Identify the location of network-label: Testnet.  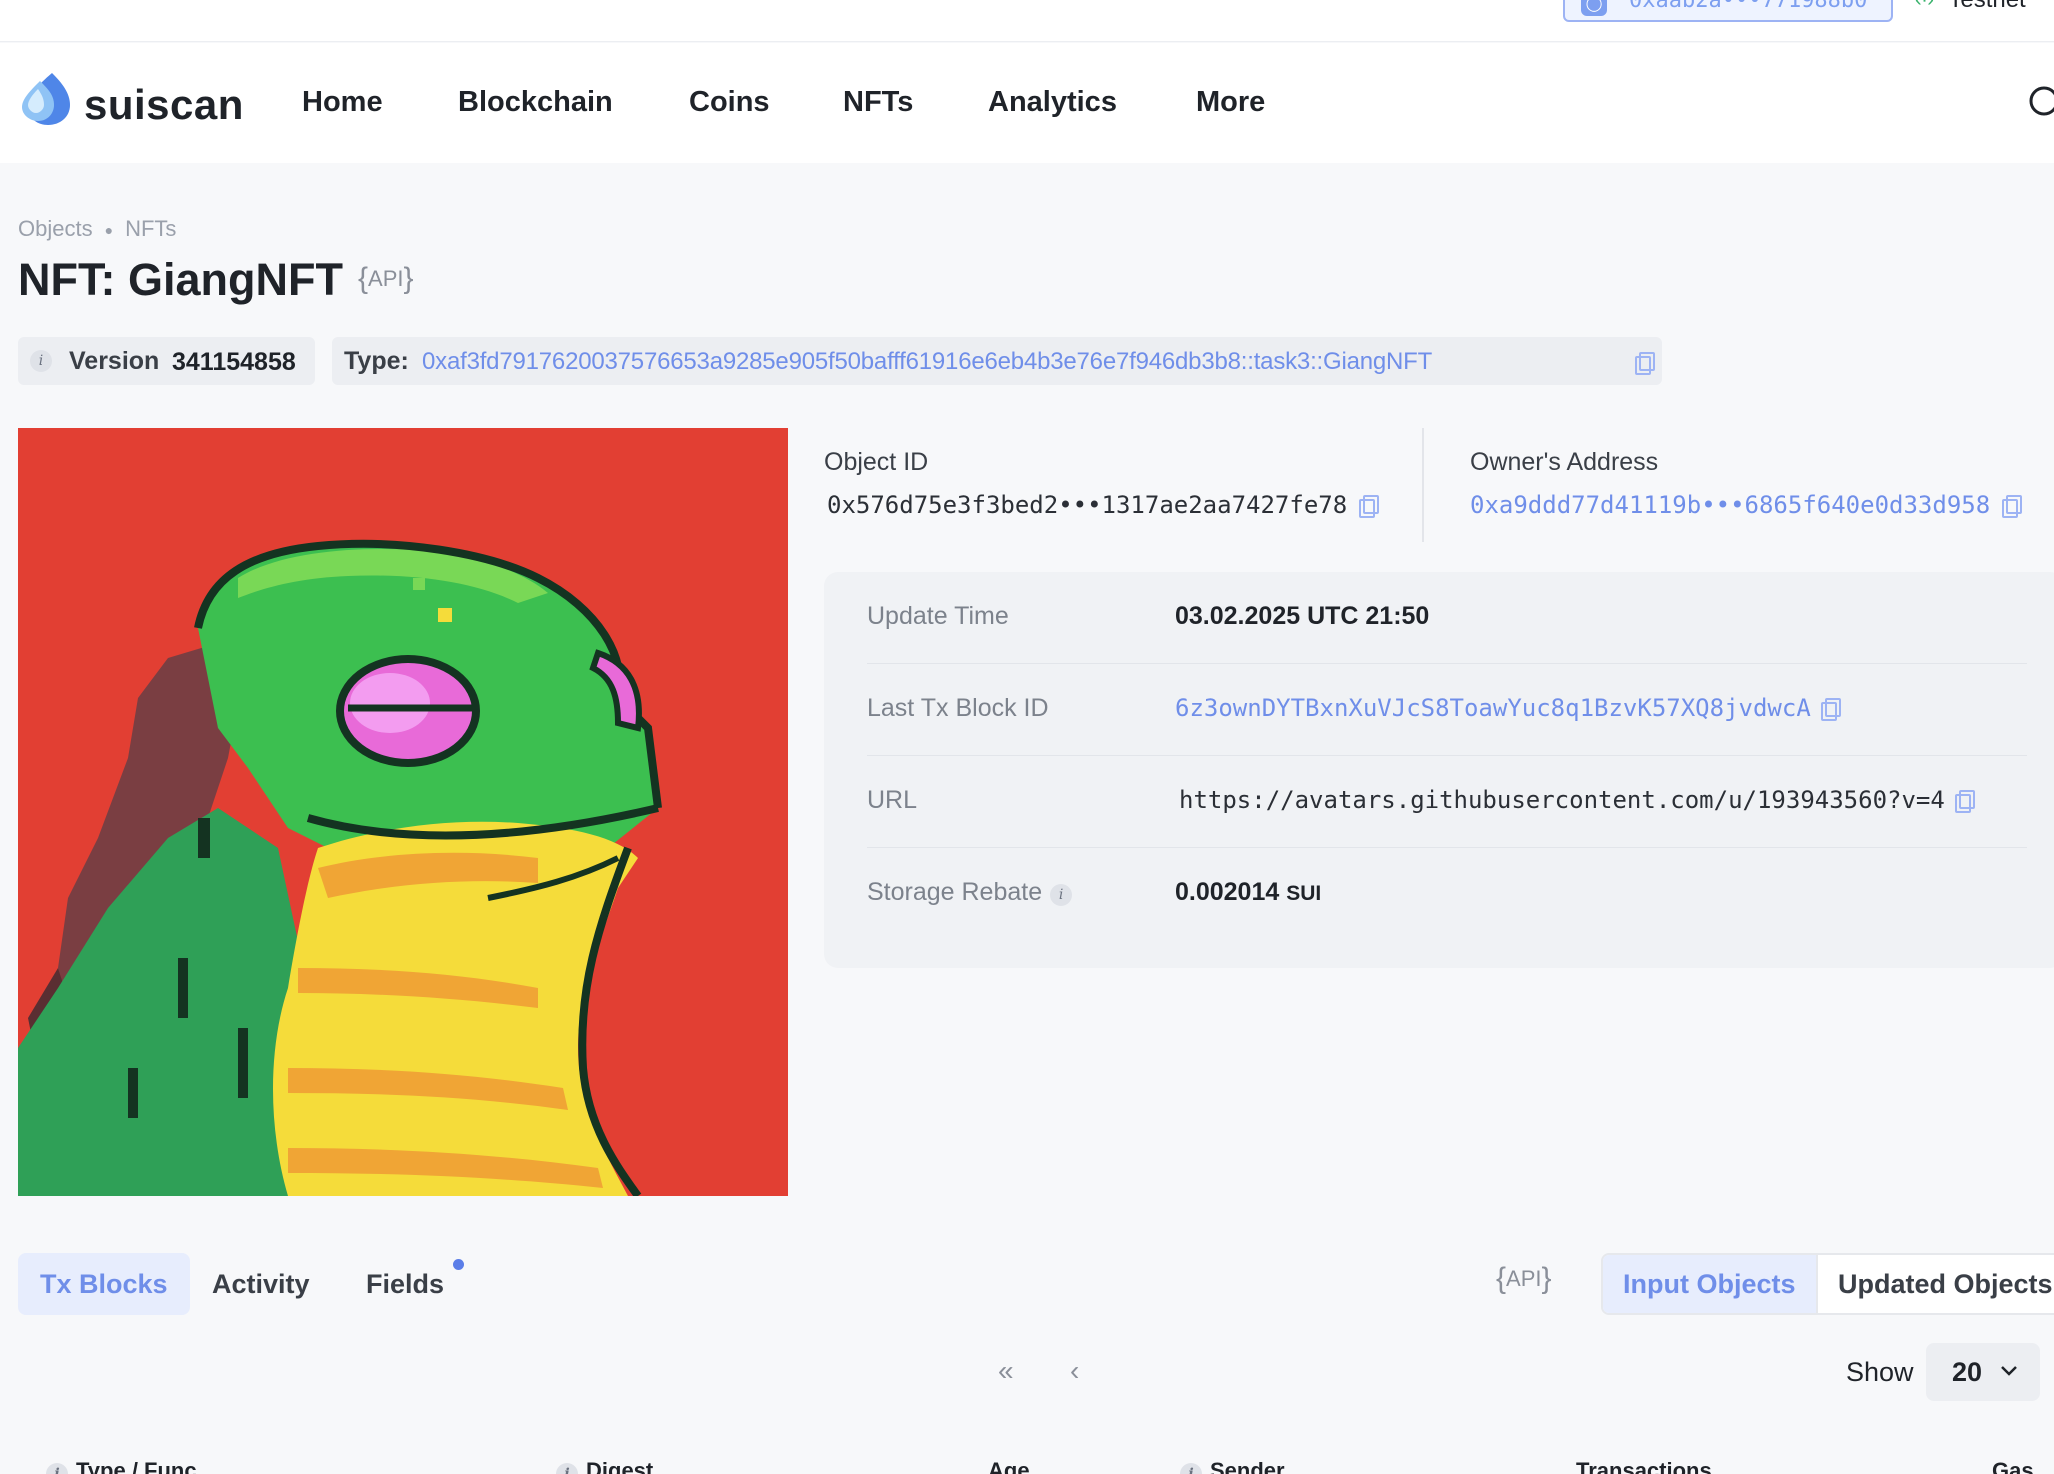
(1986, 7).